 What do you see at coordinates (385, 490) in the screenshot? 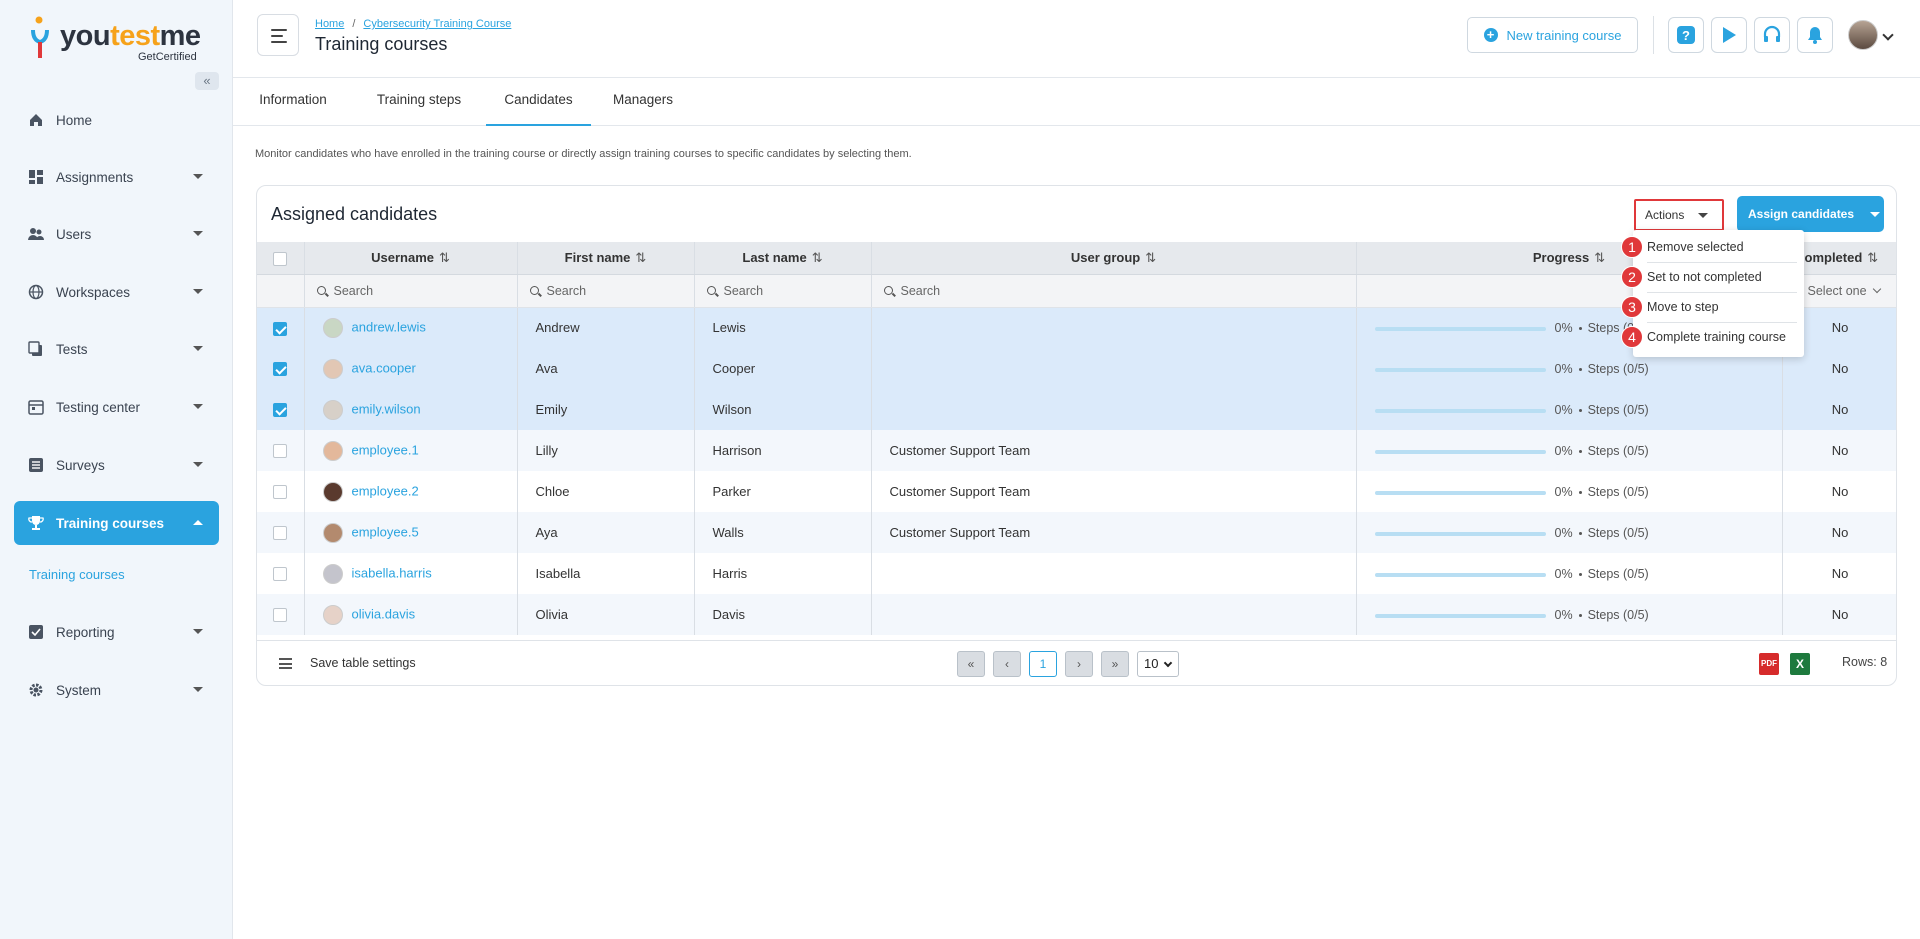
I see `username-link: employee.2` at bounding box center [385, 490].